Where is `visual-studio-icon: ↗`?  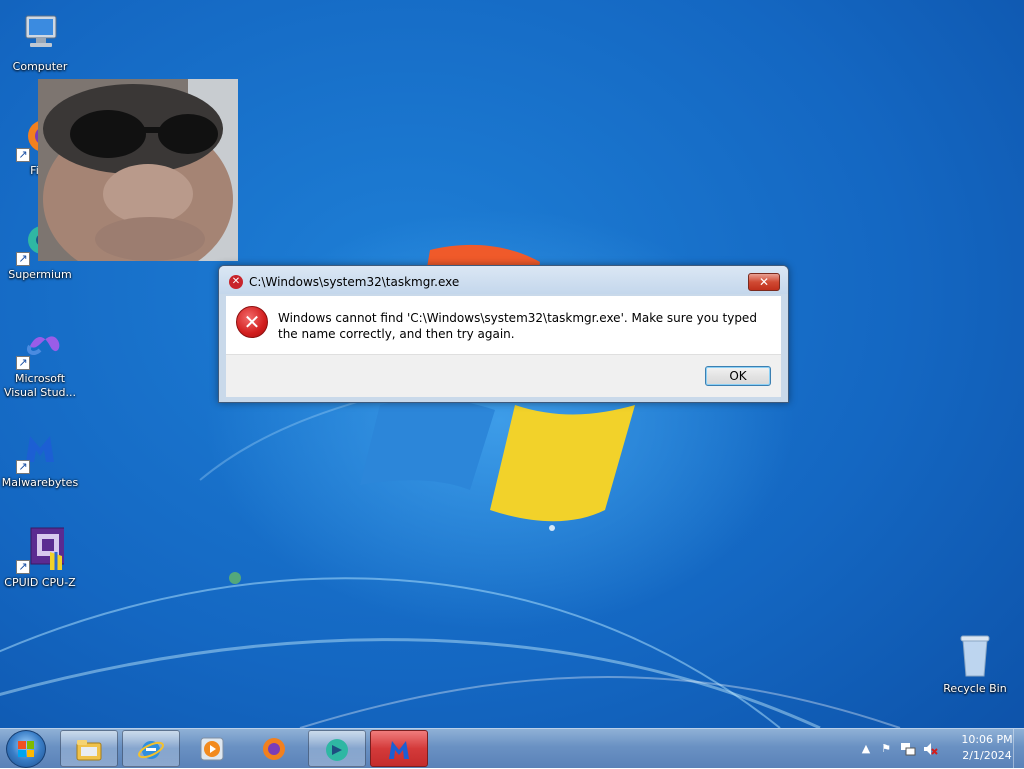
visual-studio-icon: ↗ is located at coordinates (40, 346).